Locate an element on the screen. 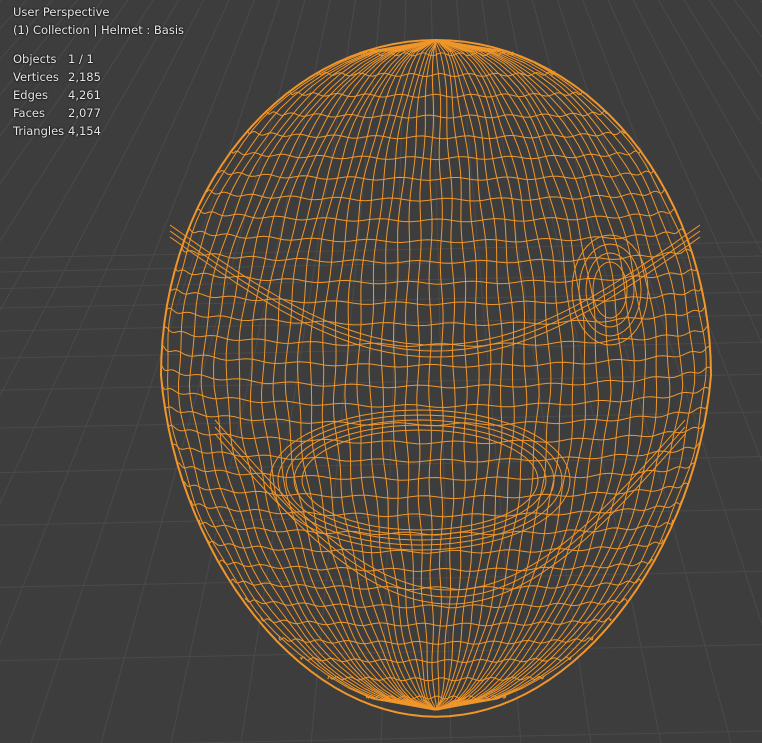 The height and width of the screenshot is (743, 762). stat-value: 4,154 is located at coordinates (84, 131).